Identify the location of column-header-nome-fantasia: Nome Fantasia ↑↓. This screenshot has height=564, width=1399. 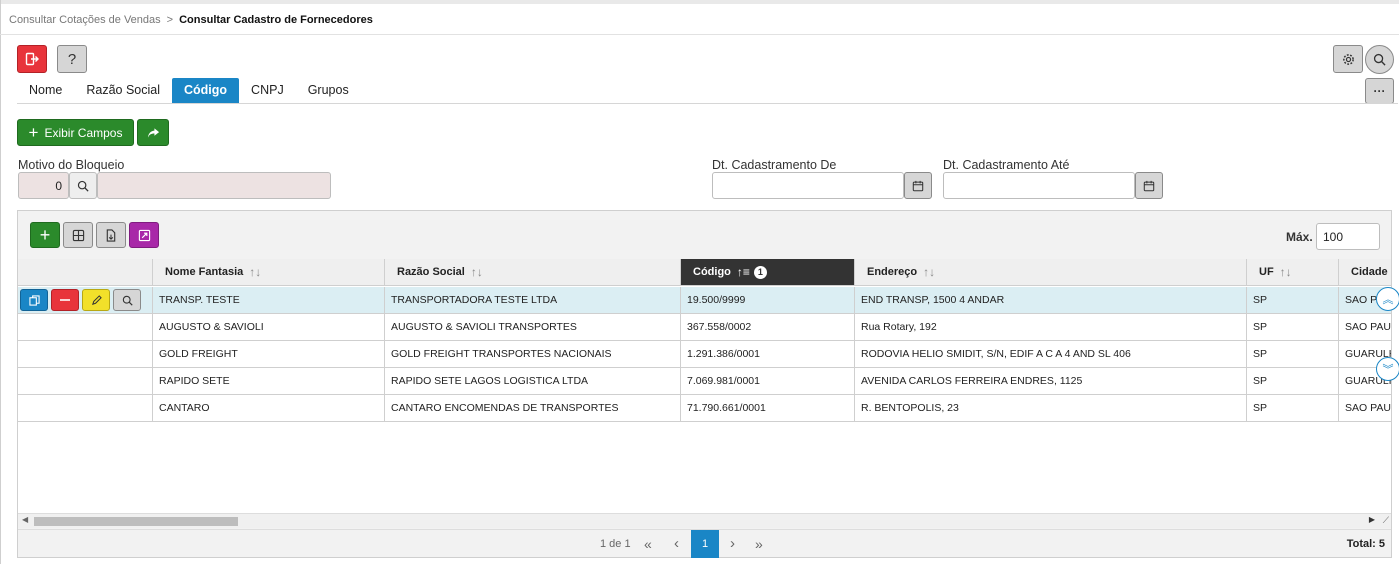
(269, 272).